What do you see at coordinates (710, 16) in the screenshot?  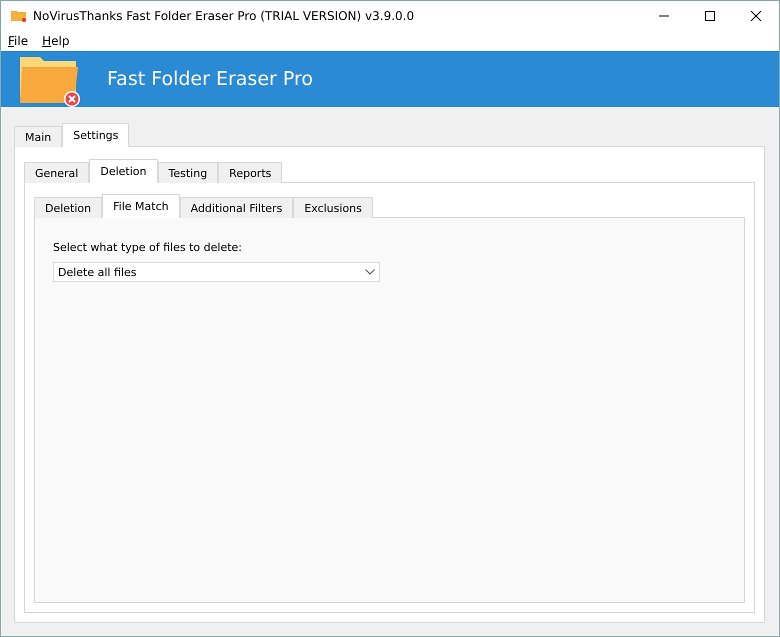 I see `maximize-icon` at bounding box center [710, 16].